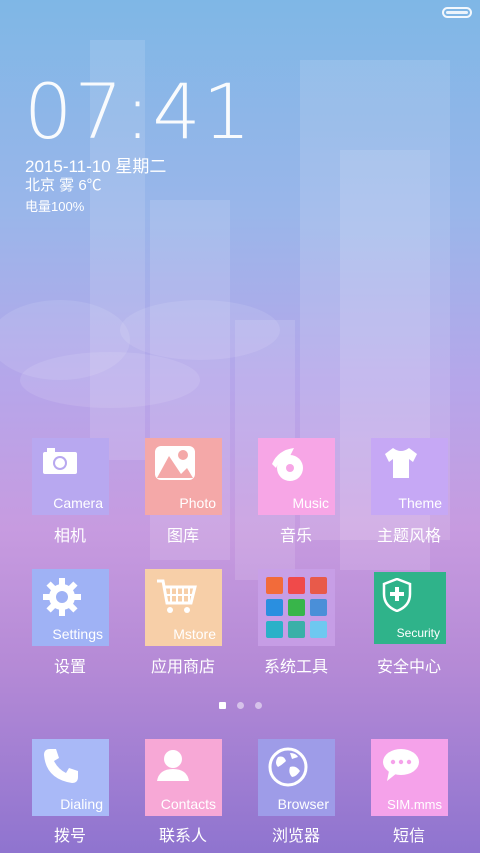  I want to click on theme-tile-label: Theme, so click(420, 503).